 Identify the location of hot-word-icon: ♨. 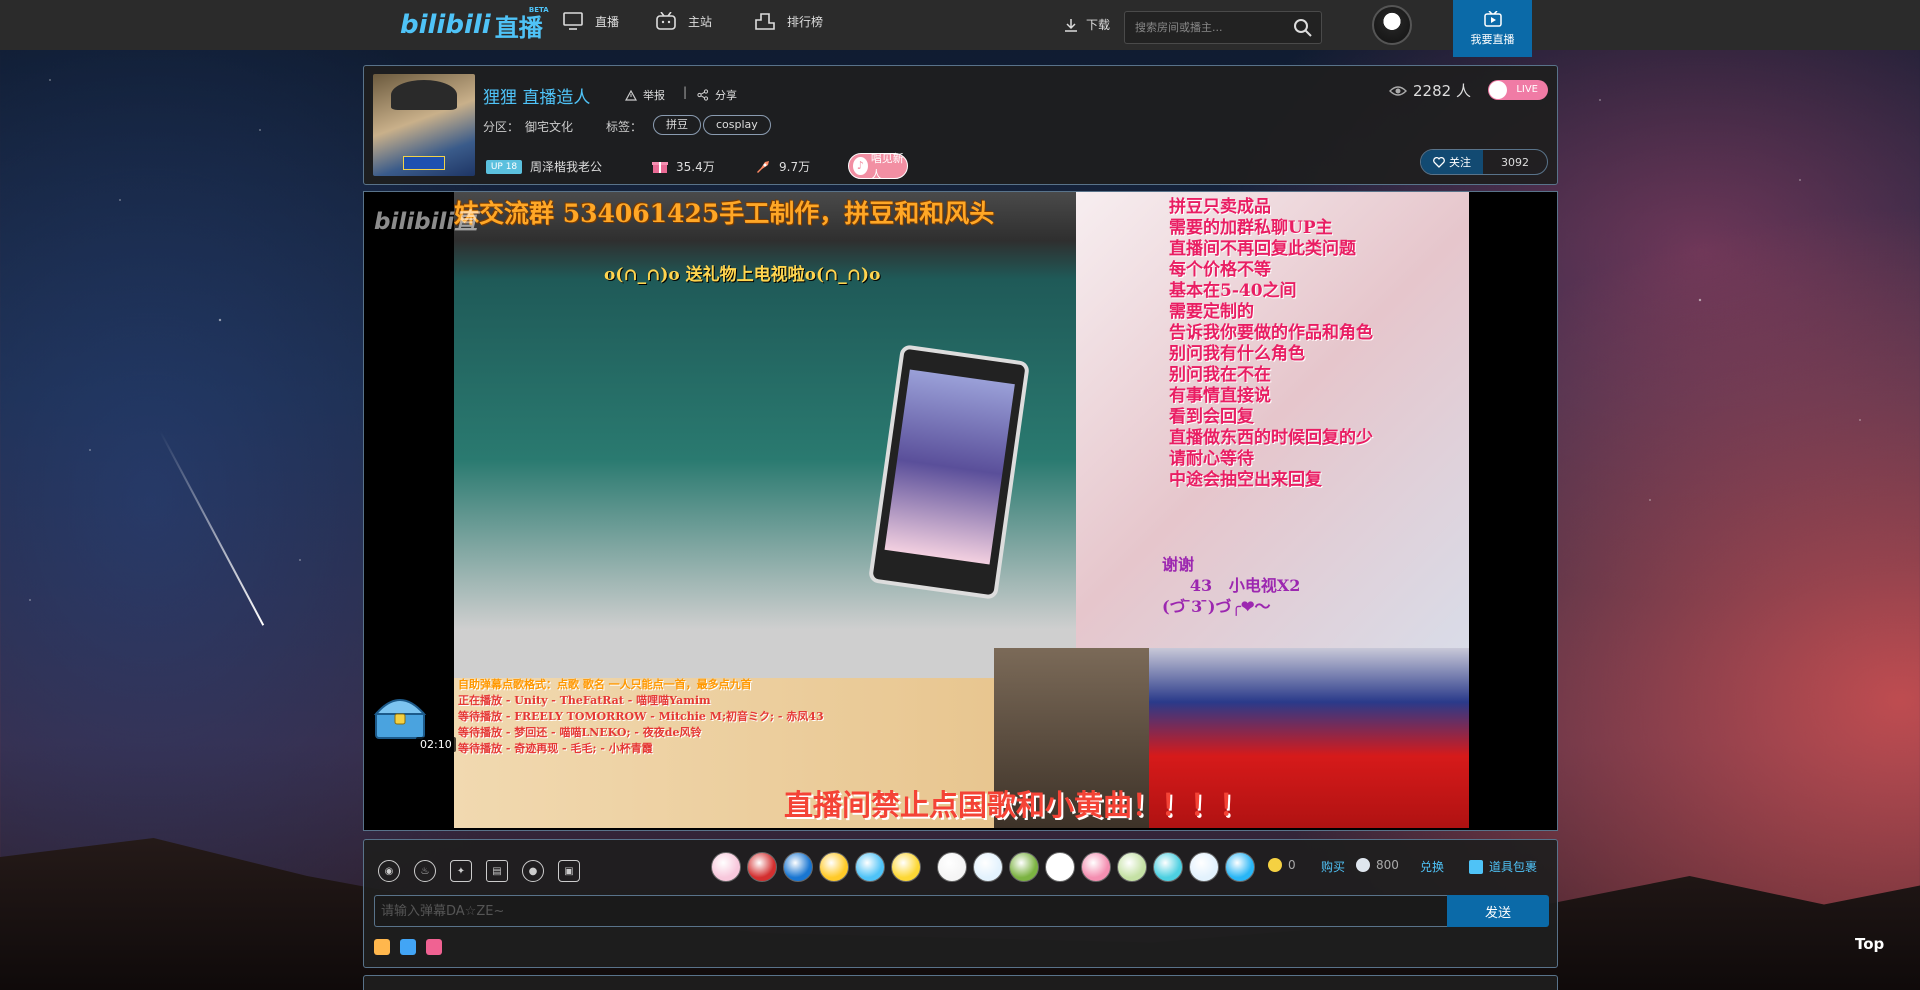
(425, 871).